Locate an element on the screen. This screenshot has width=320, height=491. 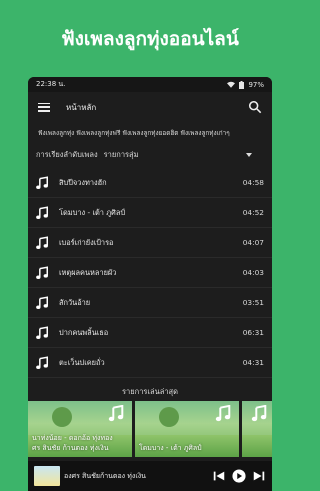
song-title: โดมบาง - เต้า ภูศิลป์ is located at coordinates (92, 212).